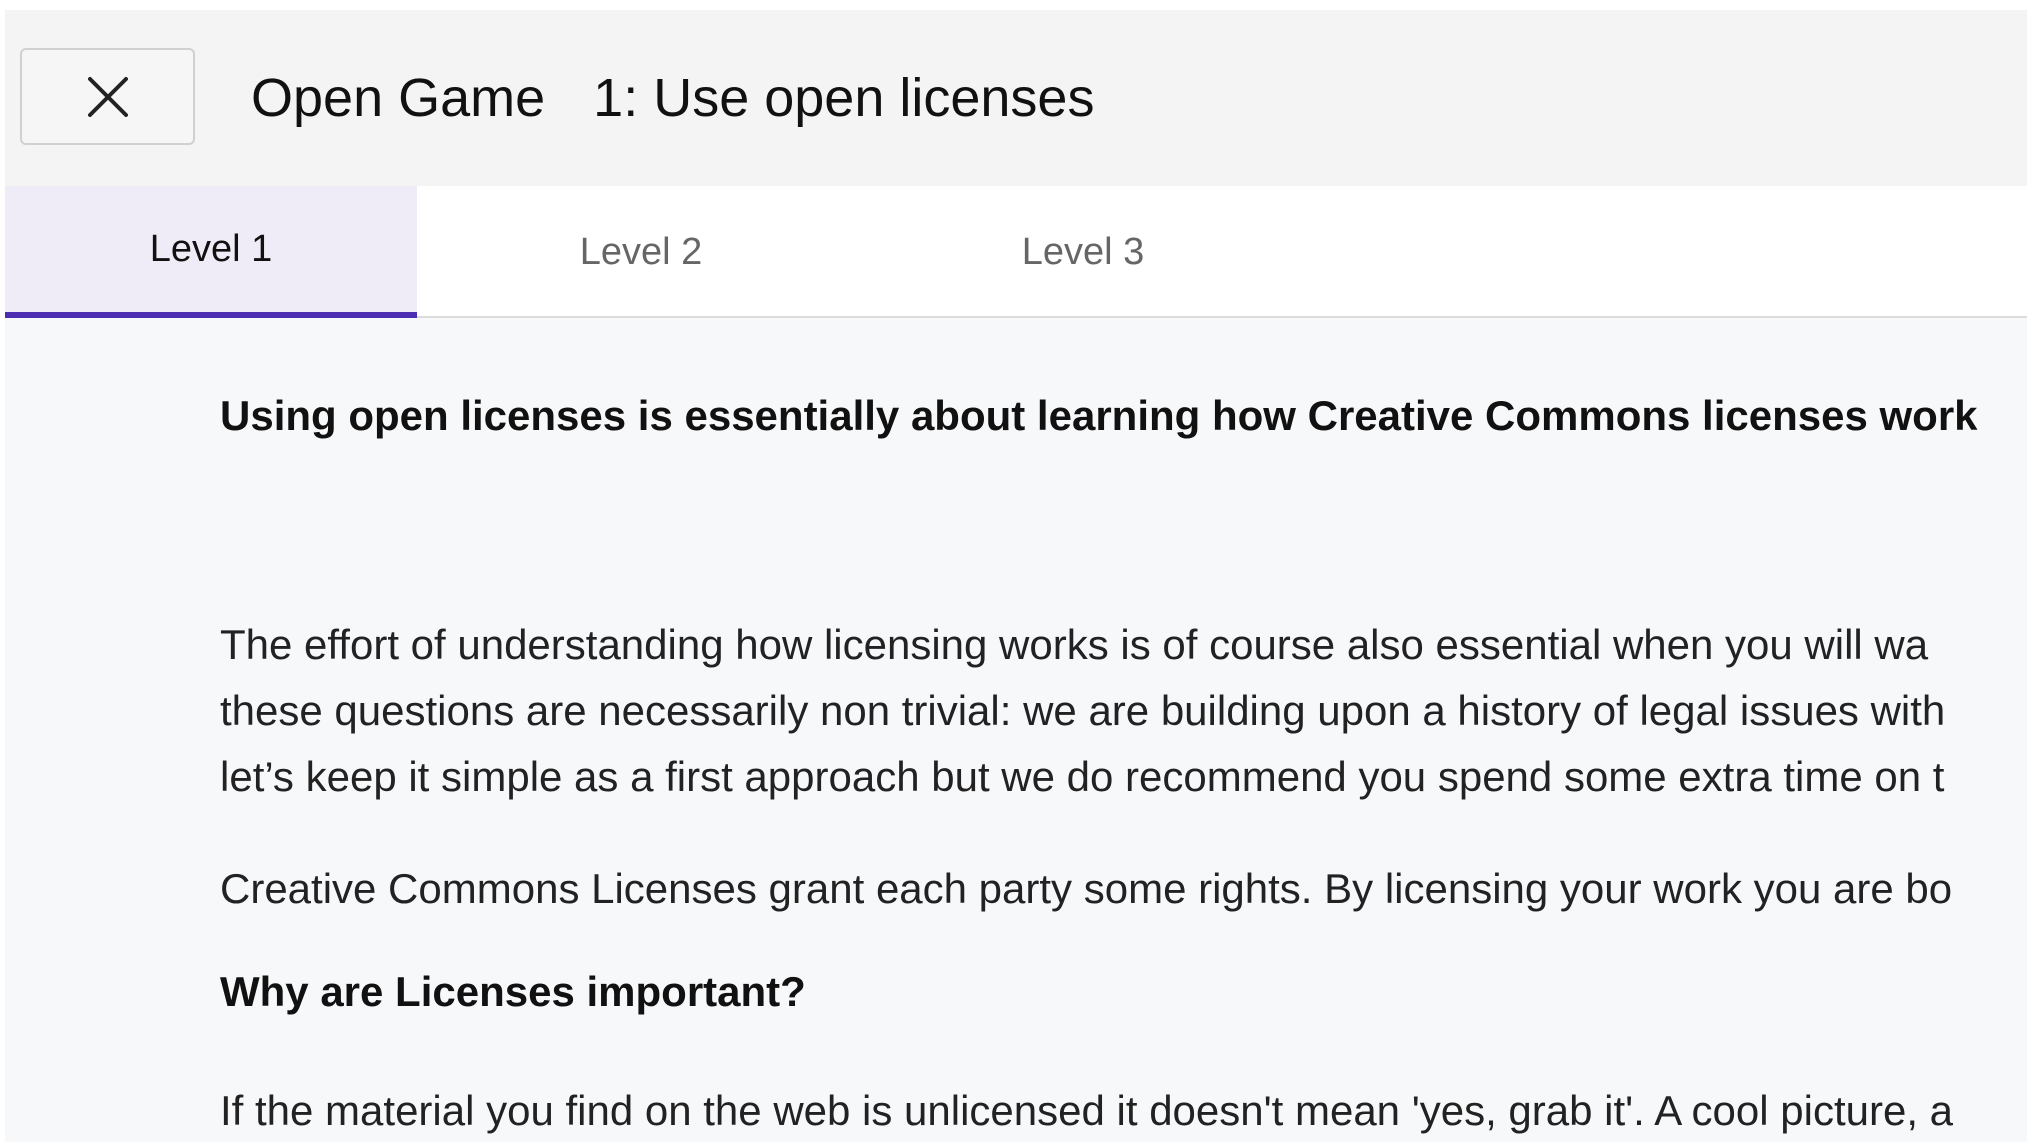 The image size is (2032, 1145). Describe the element at coordinates (211, 252) in the screenshot. I see `tab-level-1: Level 1` at that location.